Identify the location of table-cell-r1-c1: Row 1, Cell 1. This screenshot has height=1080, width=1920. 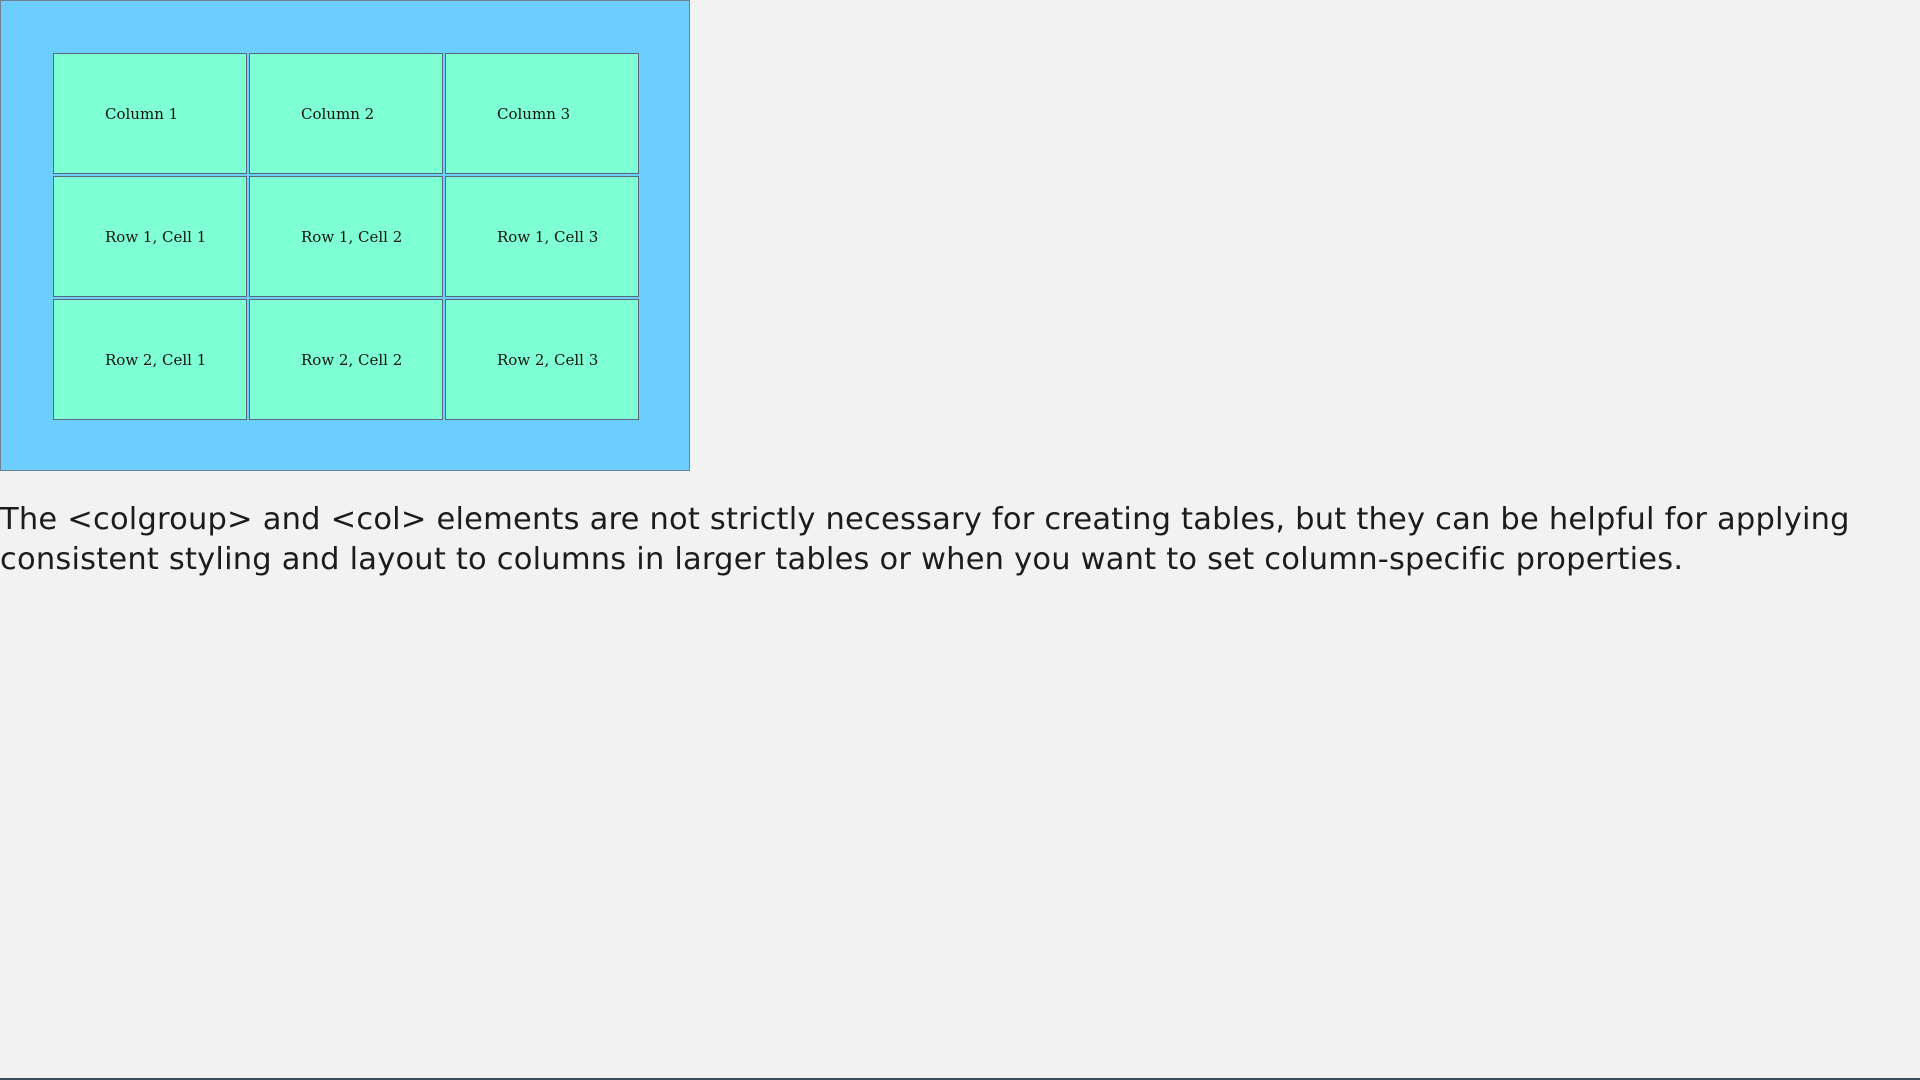
(150, 236).